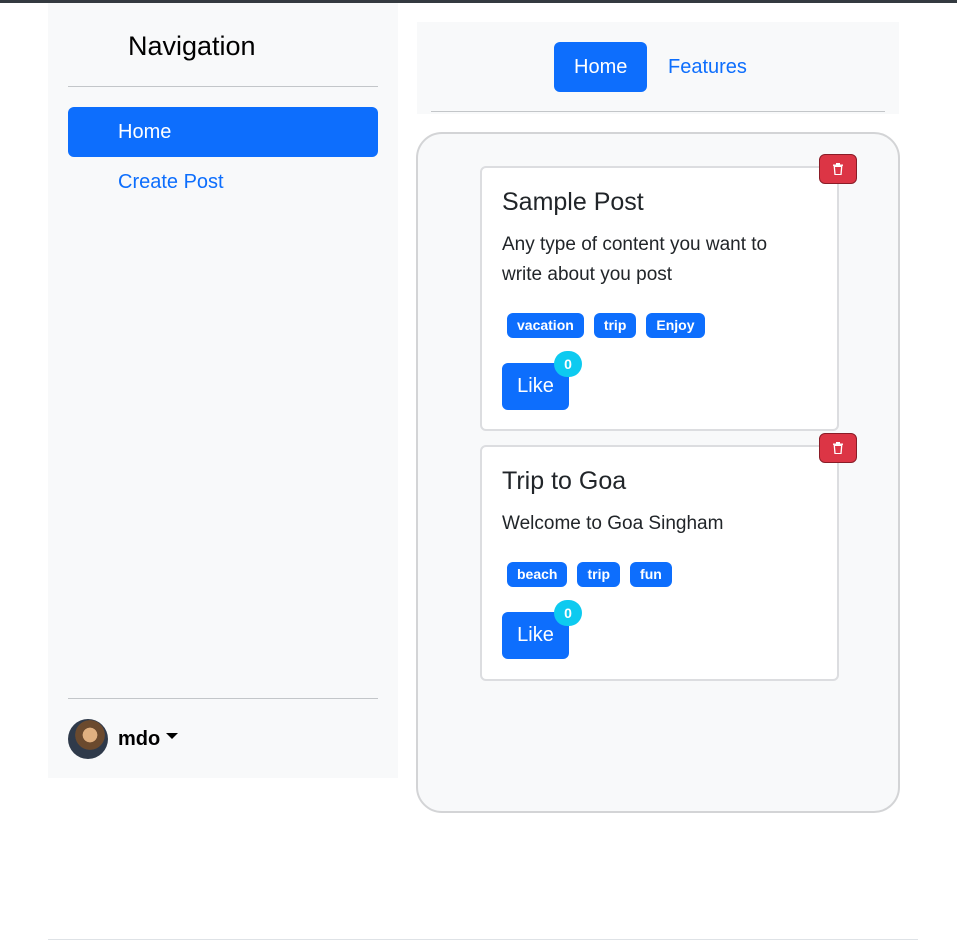  What do you see at coordinates (172, 736) in the screenshot?
I see `caret-down-icon` at bounding box center [172, 736].